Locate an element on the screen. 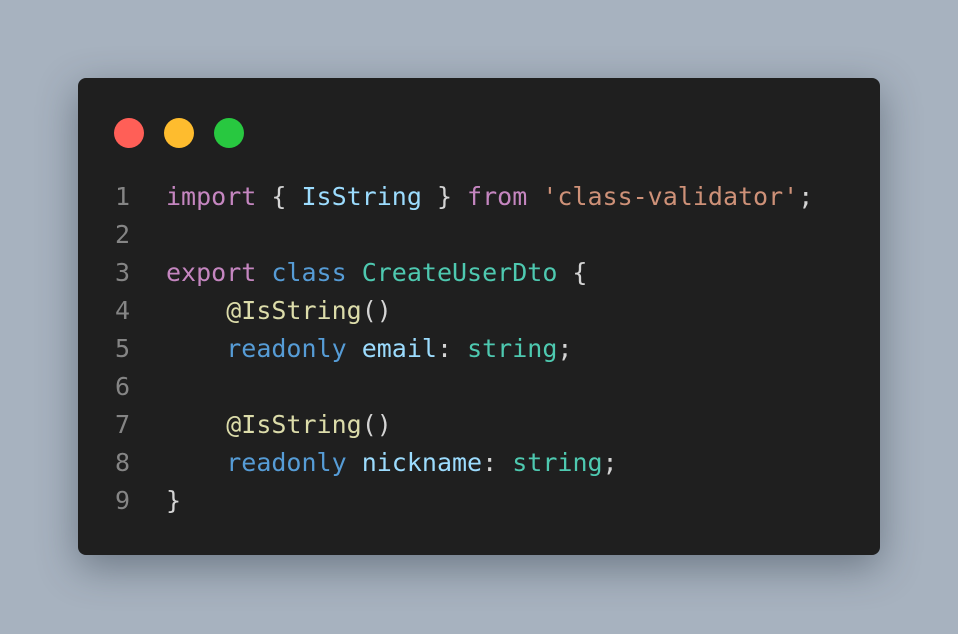  code-token: class is located at coordinates (309, 272).